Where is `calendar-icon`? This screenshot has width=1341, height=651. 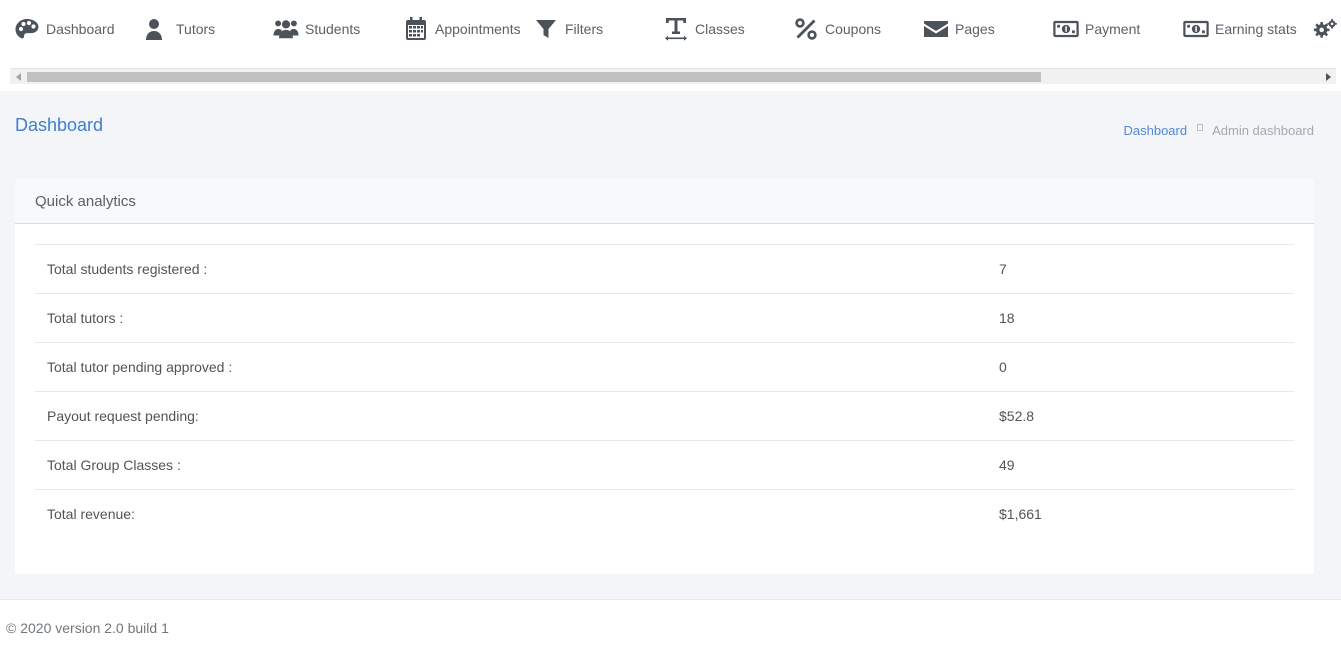
calendar-icon is located at coordinates (416, 29).